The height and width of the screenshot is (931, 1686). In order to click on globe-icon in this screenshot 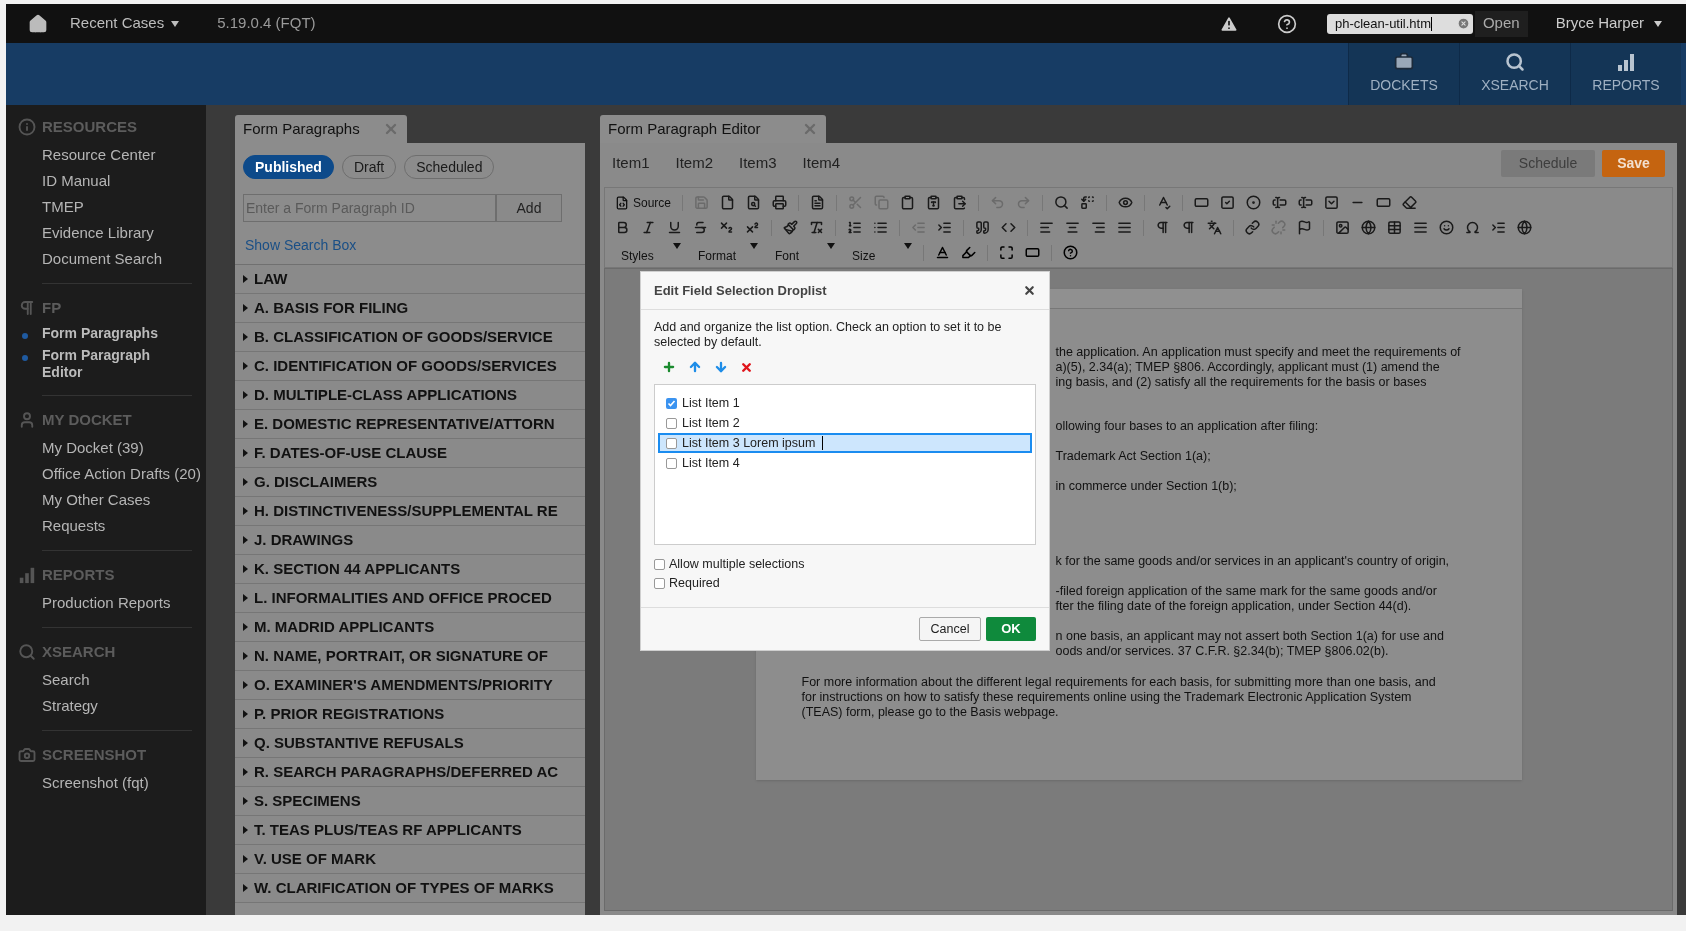, I will do `click(1524, 227)`.